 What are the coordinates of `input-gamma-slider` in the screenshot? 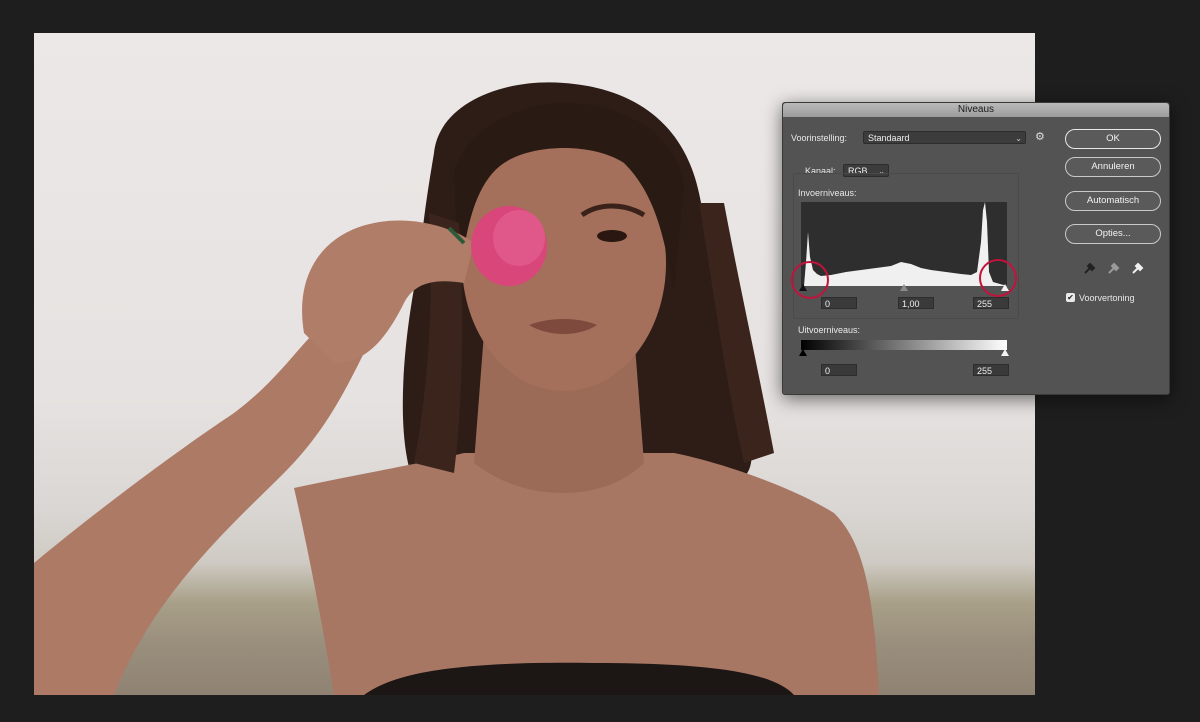 It's located at (904, 287).